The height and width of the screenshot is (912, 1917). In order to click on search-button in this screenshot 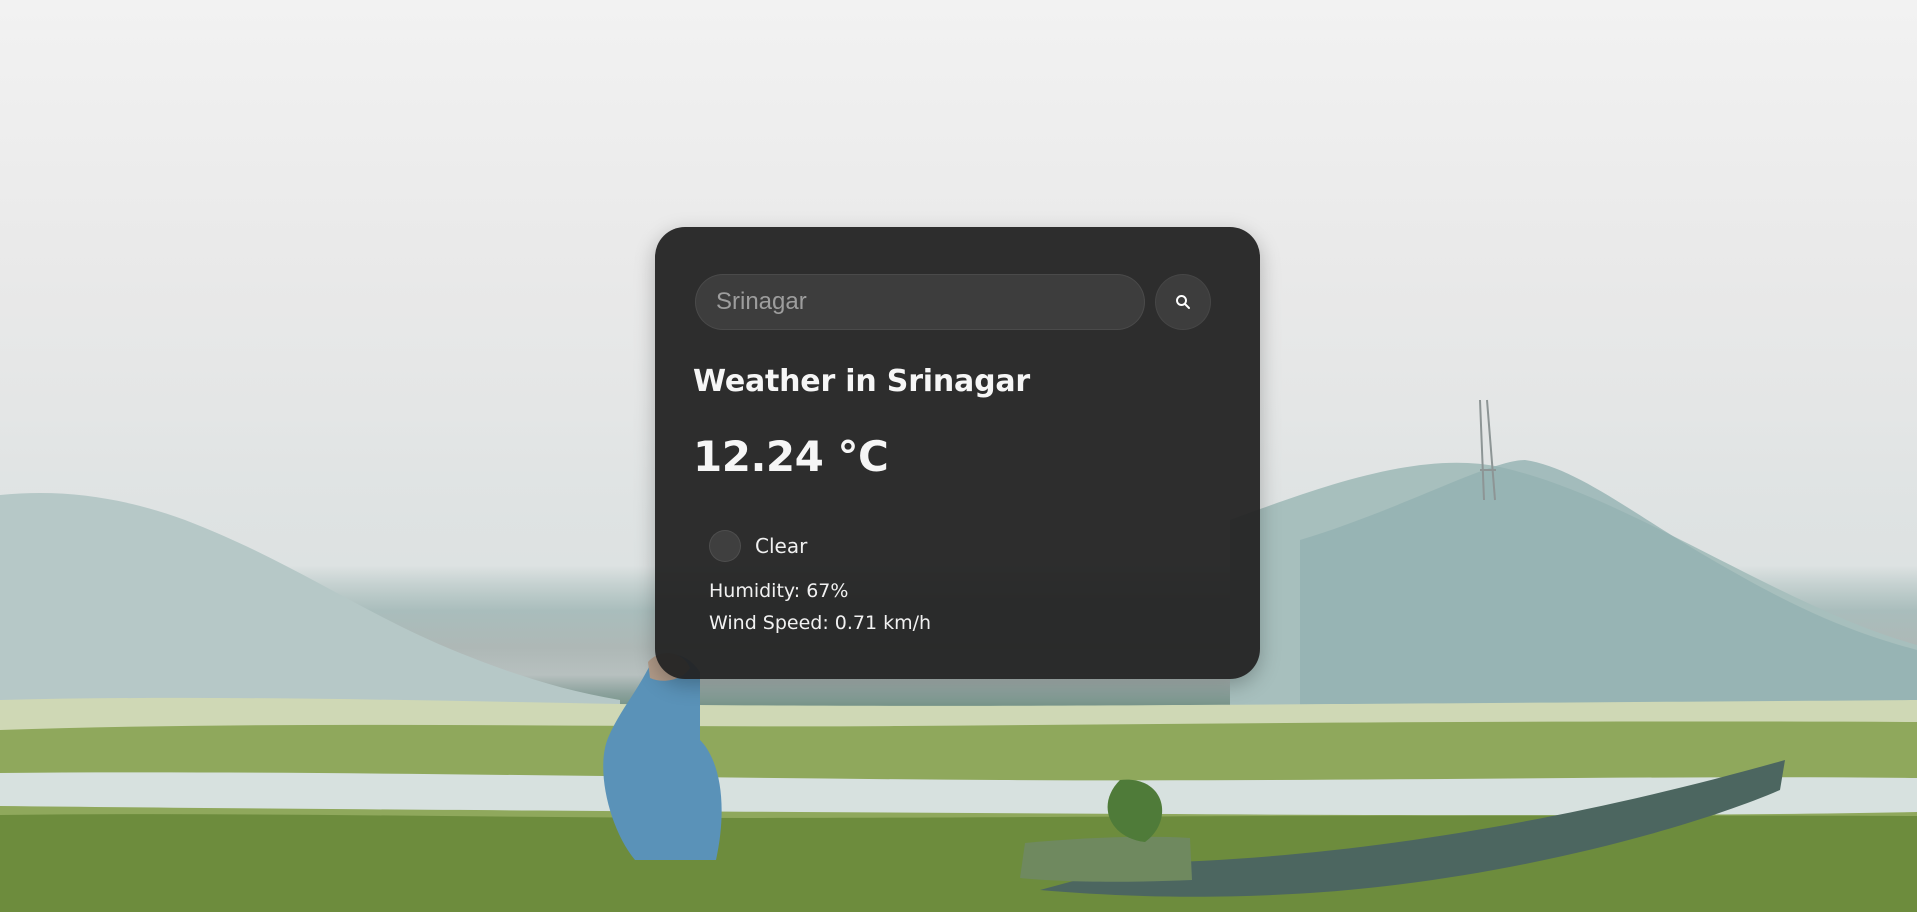, I will do `click(1183, 302)`.